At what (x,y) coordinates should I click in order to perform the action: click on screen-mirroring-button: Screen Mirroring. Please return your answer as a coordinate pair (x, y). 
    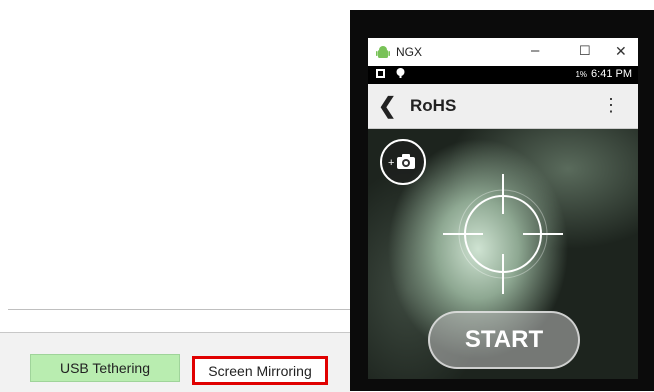
    Looking at the image, I should click on (260, 370).